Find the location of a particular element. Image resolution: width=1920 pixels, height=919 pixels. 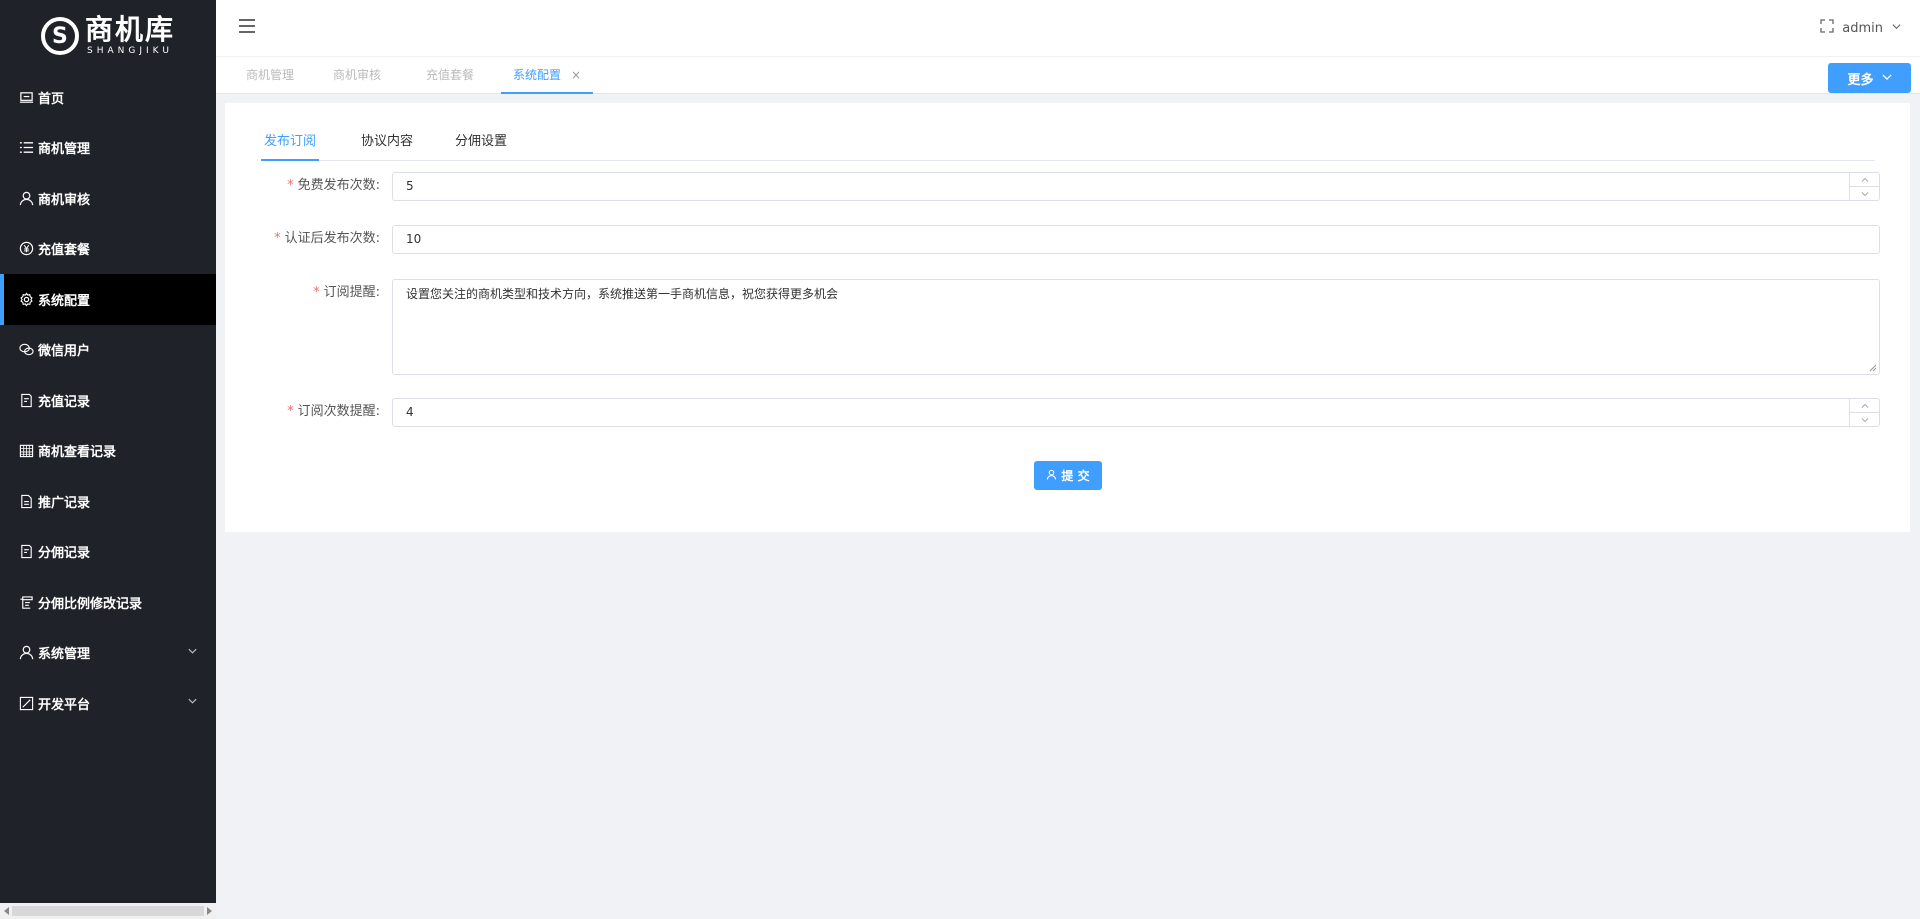

sidebar-item-label: 首页 is located at coordinates (51, 99).